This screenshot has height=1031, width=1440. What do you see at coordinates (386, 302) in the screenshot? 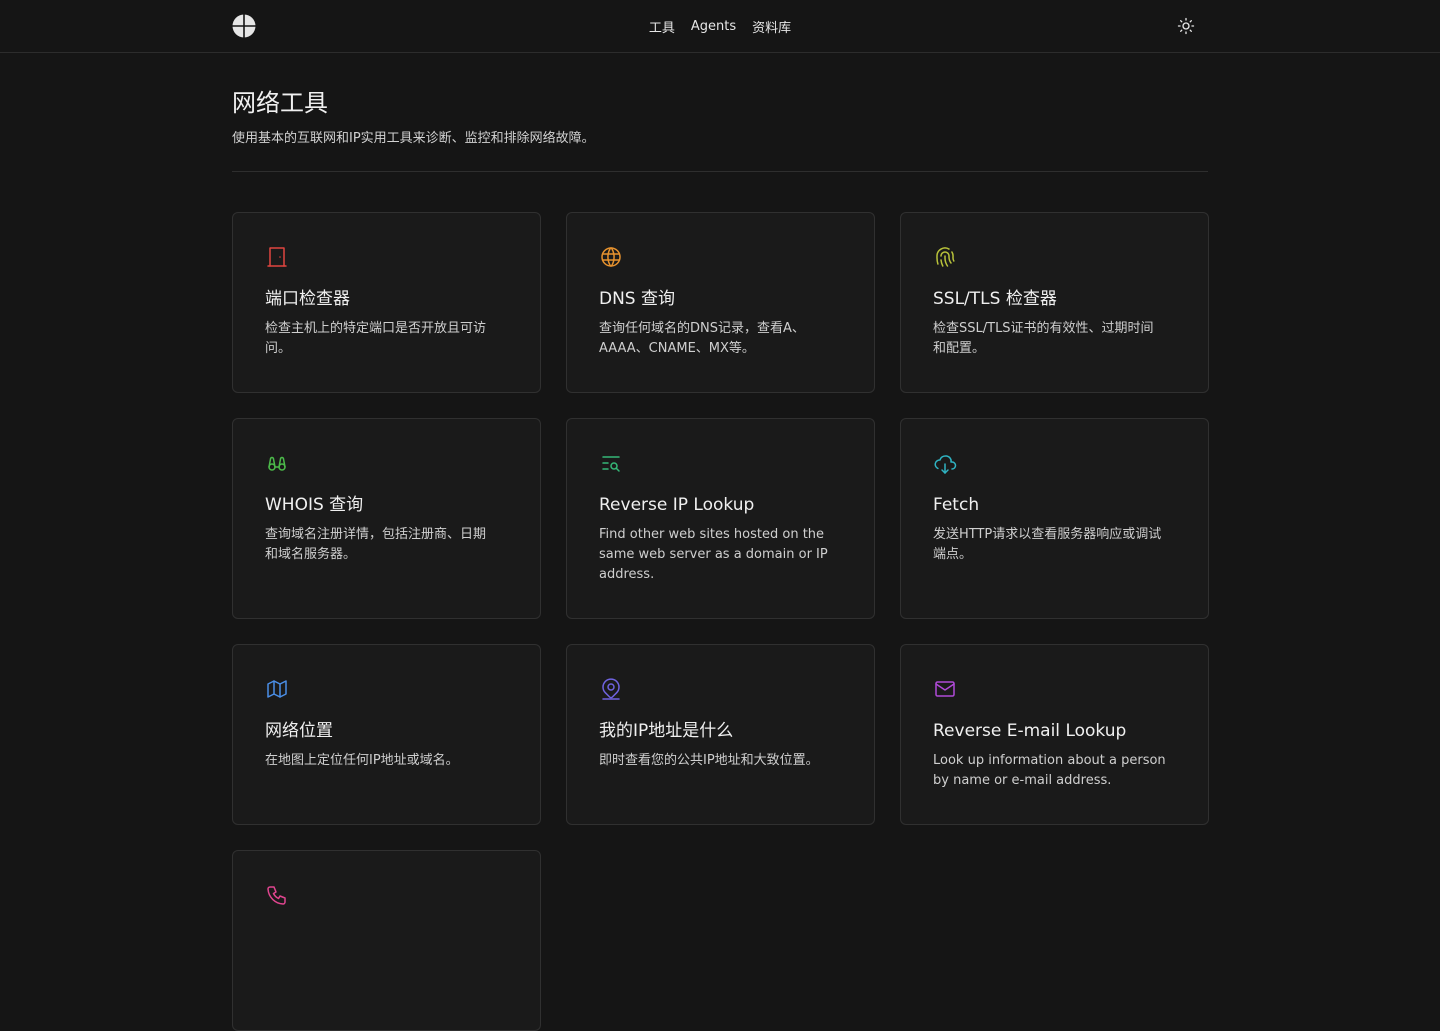
I see `tool-card-port-checker: 端口检查器 检查主机上的特定端口是否开放且可访问。` at bounding box center [386, 302].